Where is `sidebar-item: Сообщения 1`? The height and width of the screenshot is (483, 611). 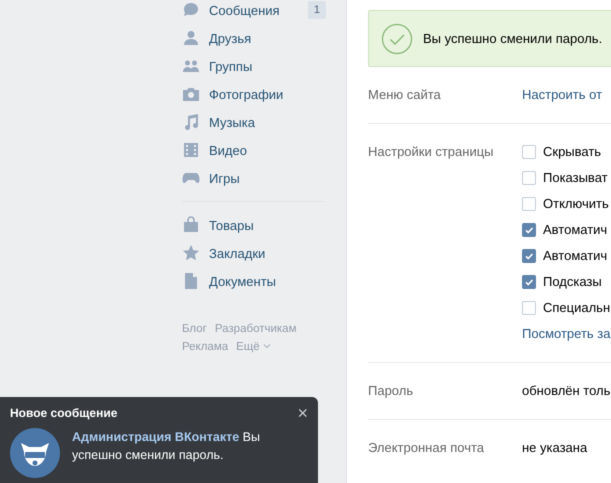
sidebar-item: Сообщения 1 is located at coordinates (253, 12).